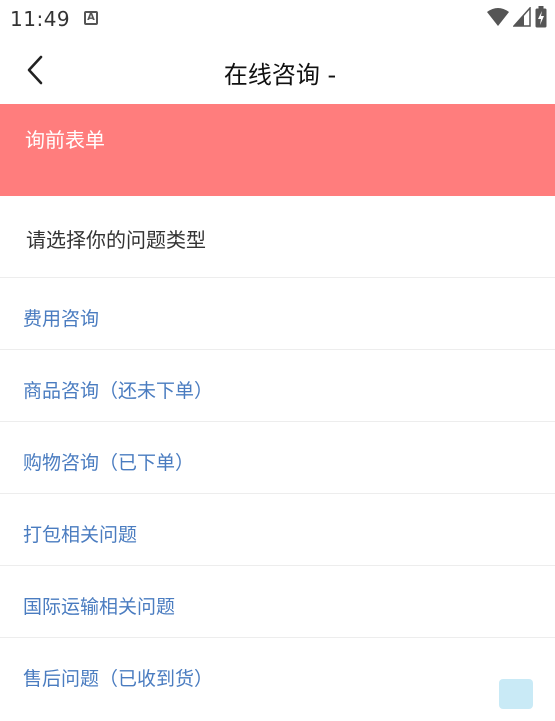 The width and height of the screenshot is (555, 721). What do you see at coordinates (116, 240) in the screenshot?
I see `prompt-text: 请选择你的问题类型` at bounding box center [116, 240].